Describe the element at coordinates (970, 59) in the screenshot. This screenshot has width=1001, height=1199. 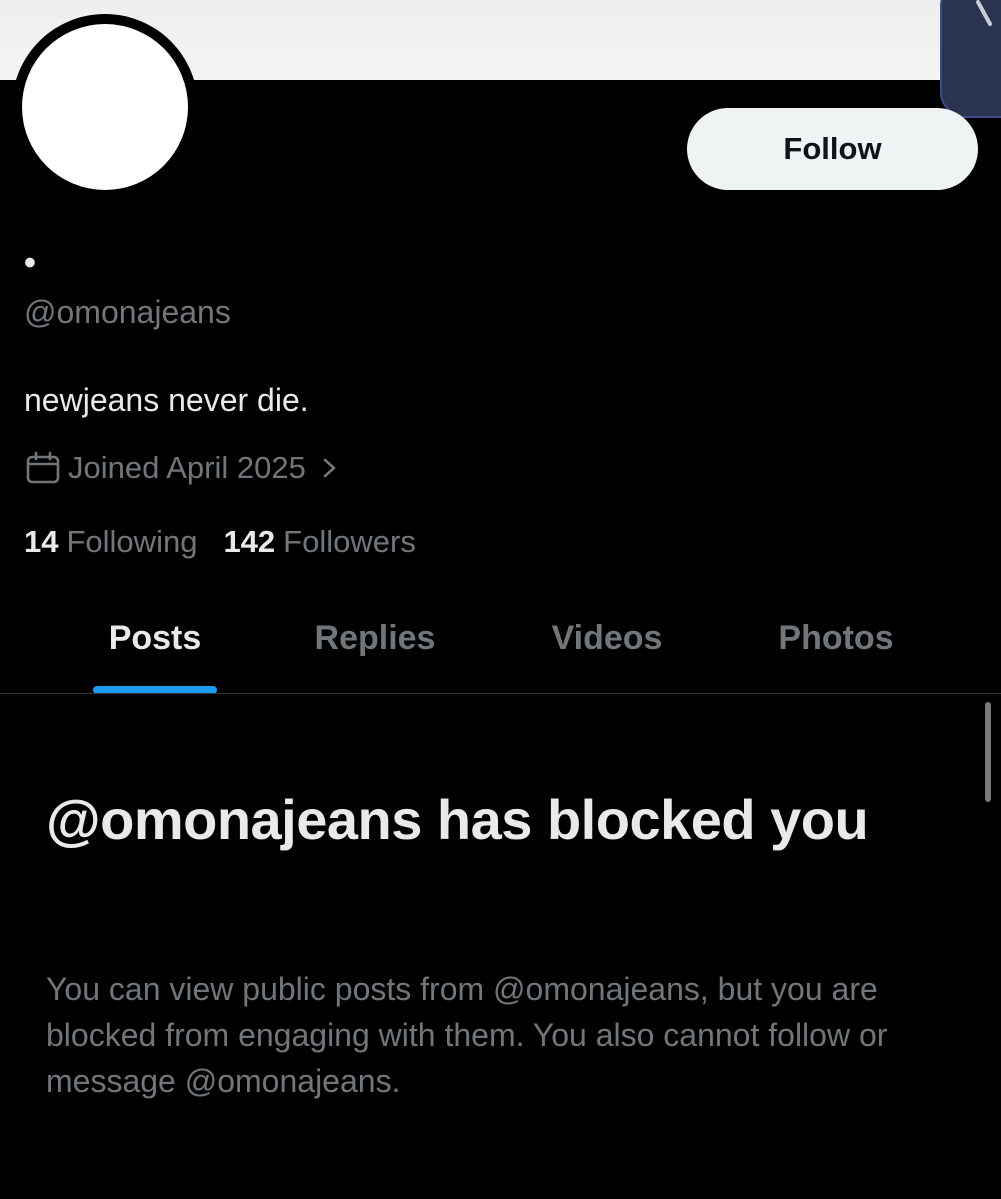
I see `more-menu-button` at that location.